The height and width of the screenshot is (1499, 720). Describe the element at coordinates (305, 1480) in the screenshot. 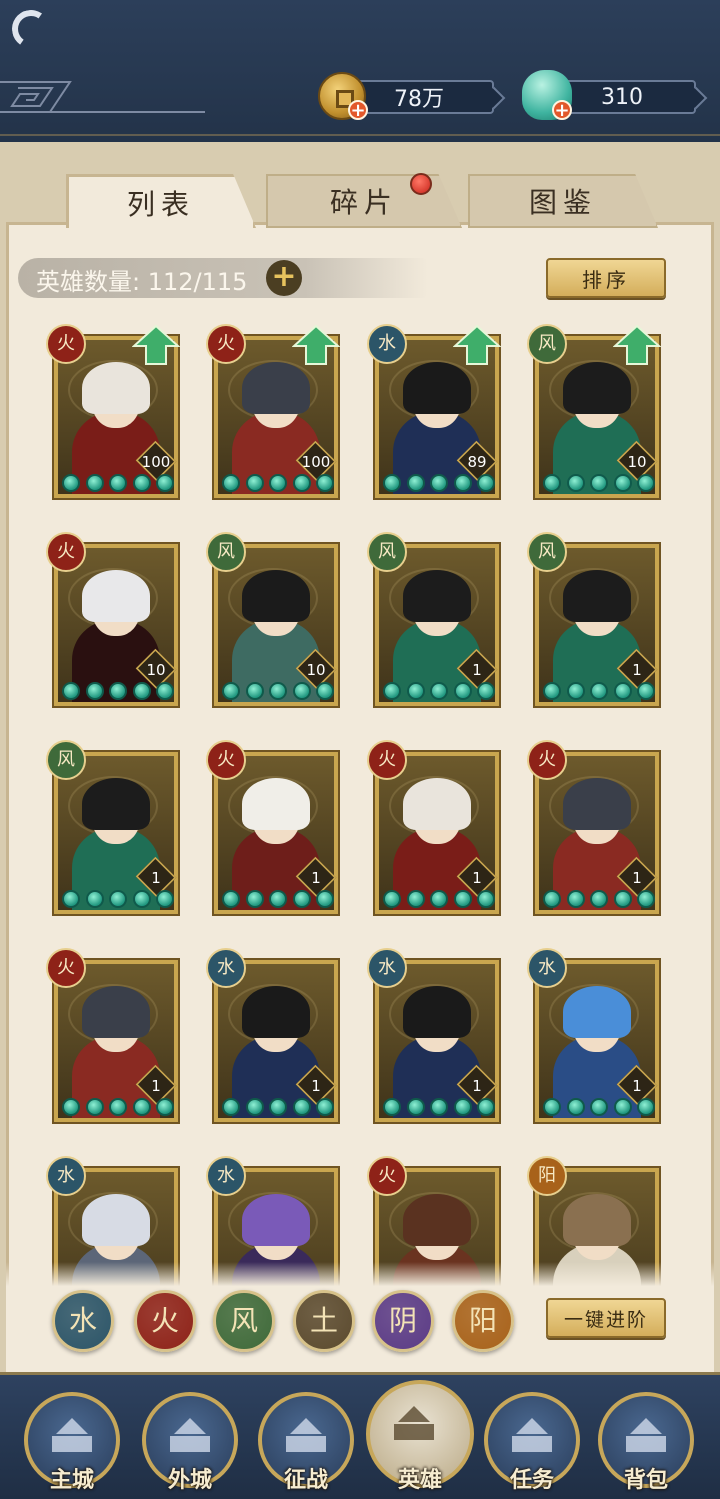

I see `nav-label: 征战` at that location.